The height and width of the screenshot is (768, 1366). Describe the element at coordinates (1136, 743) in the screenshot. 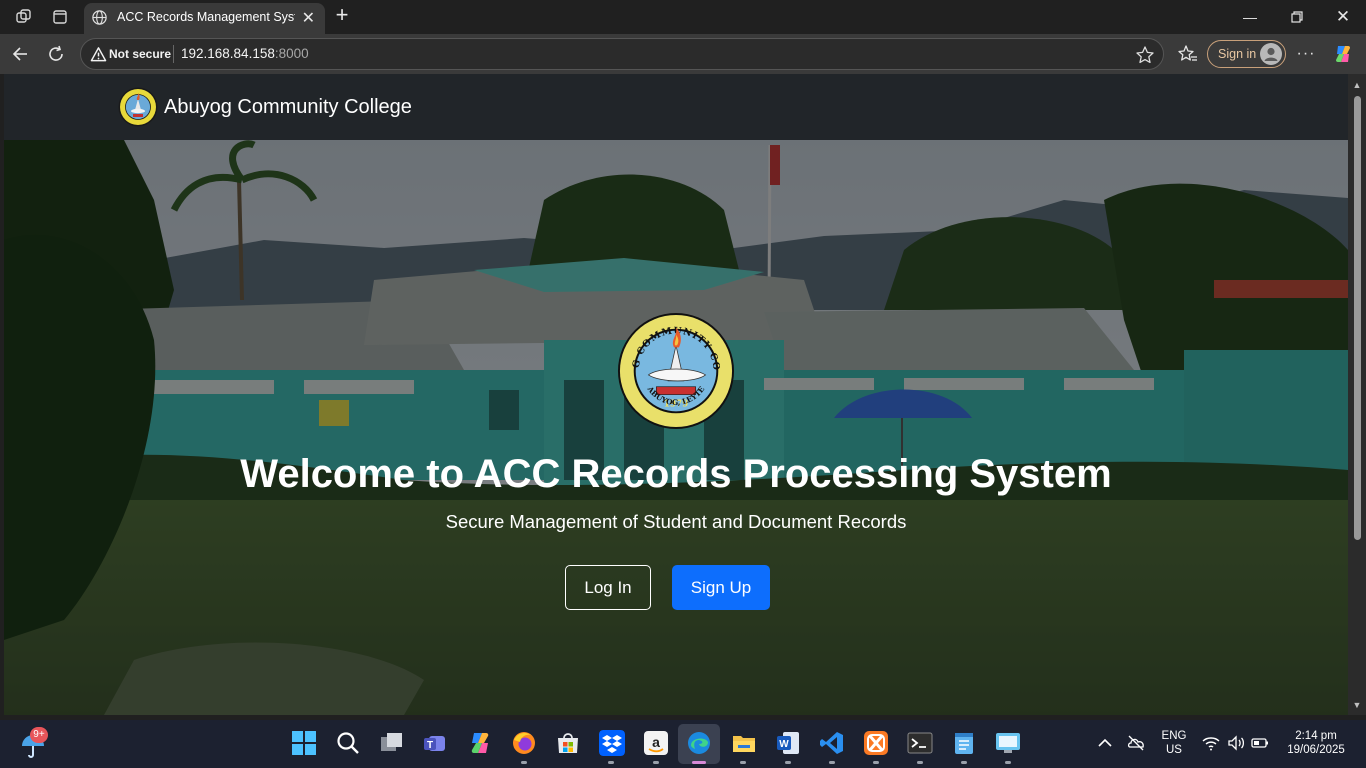

I see `onedrive-offline-icon` at that location.